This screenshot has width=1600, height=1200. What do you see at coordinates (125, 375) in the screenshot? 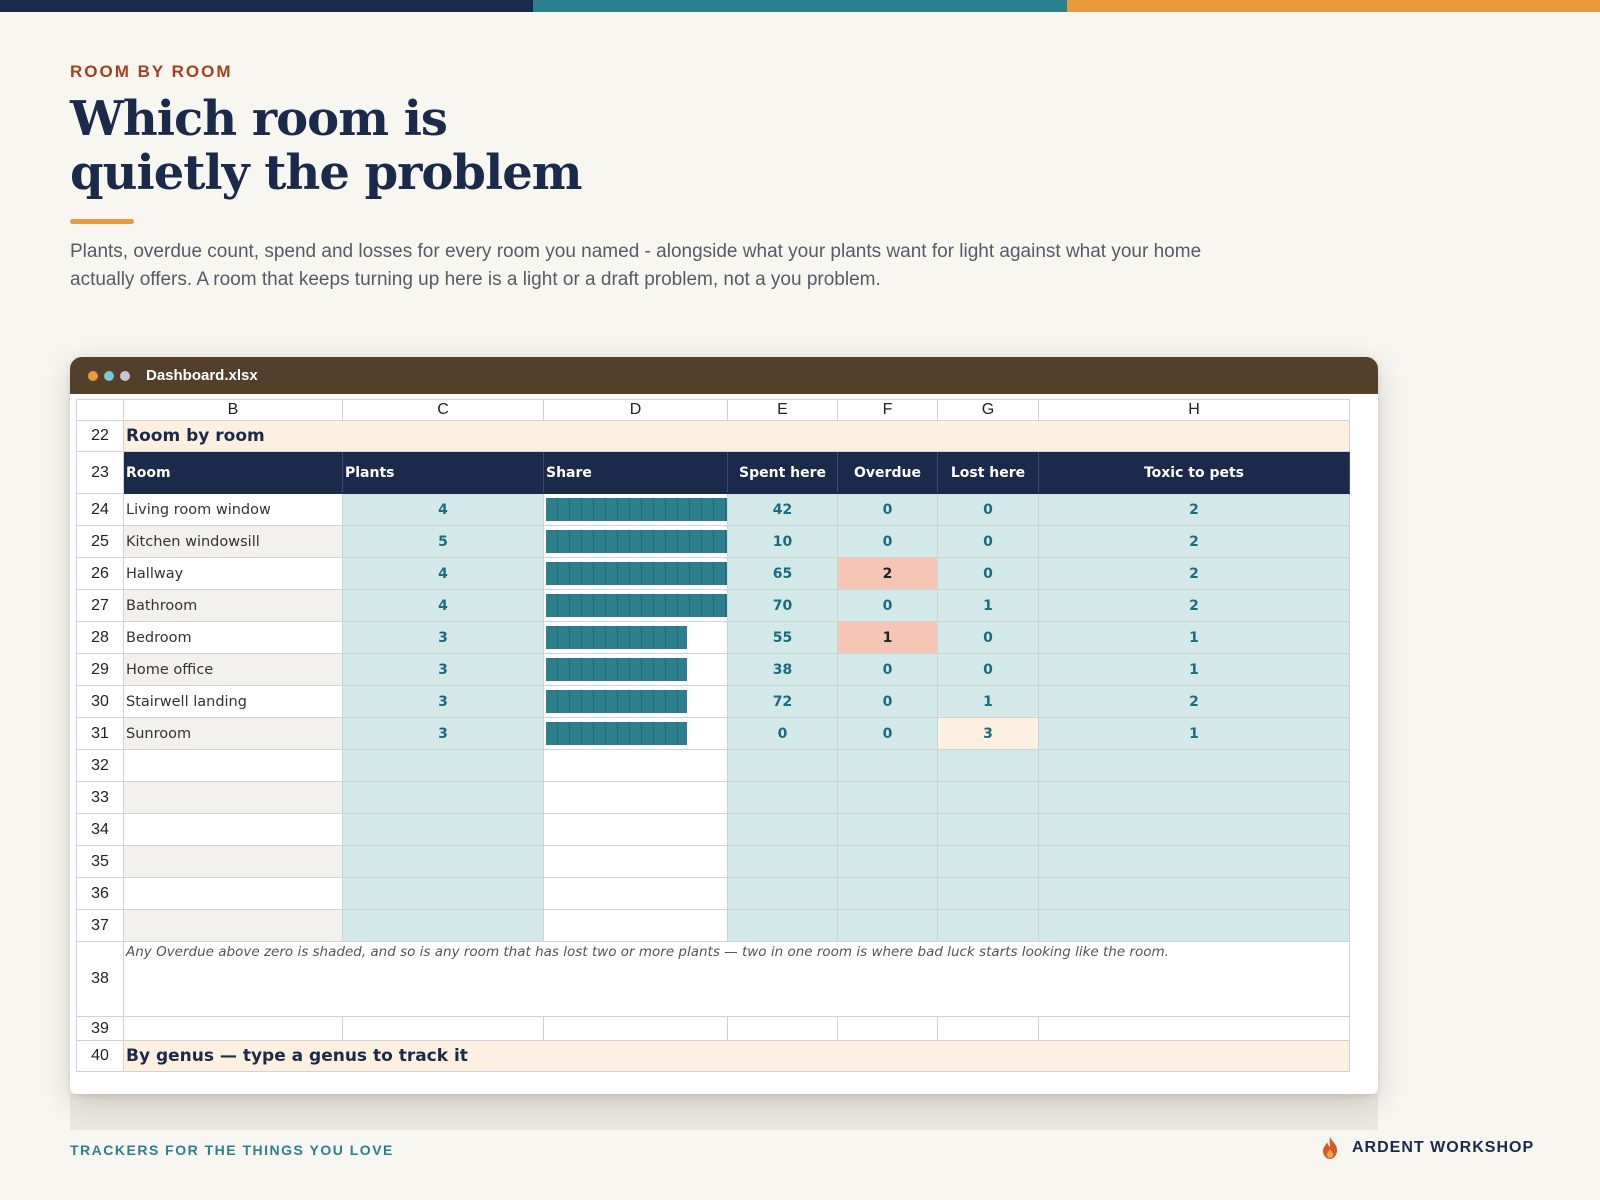
I see `window-dot-grey` at bounding box center [125, 375].